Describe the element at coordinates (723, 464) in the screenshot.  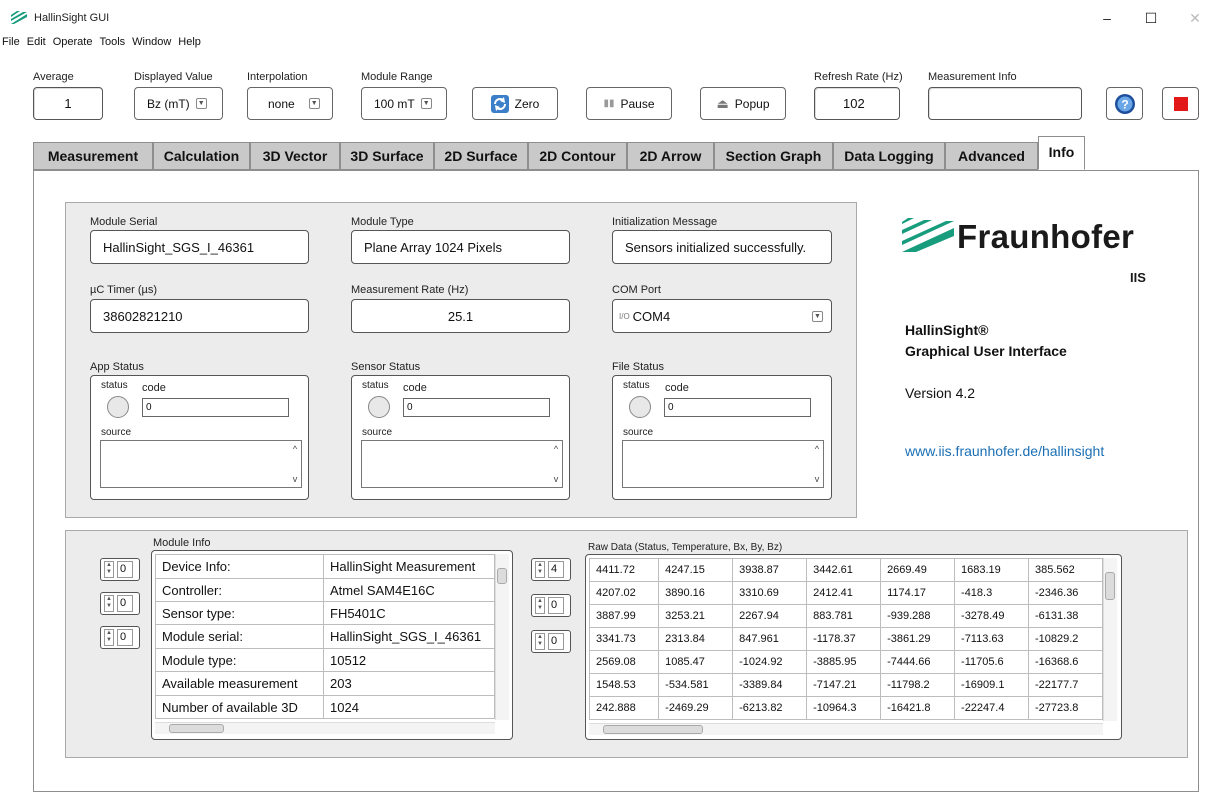
I see `file-status-source-field` at that location.